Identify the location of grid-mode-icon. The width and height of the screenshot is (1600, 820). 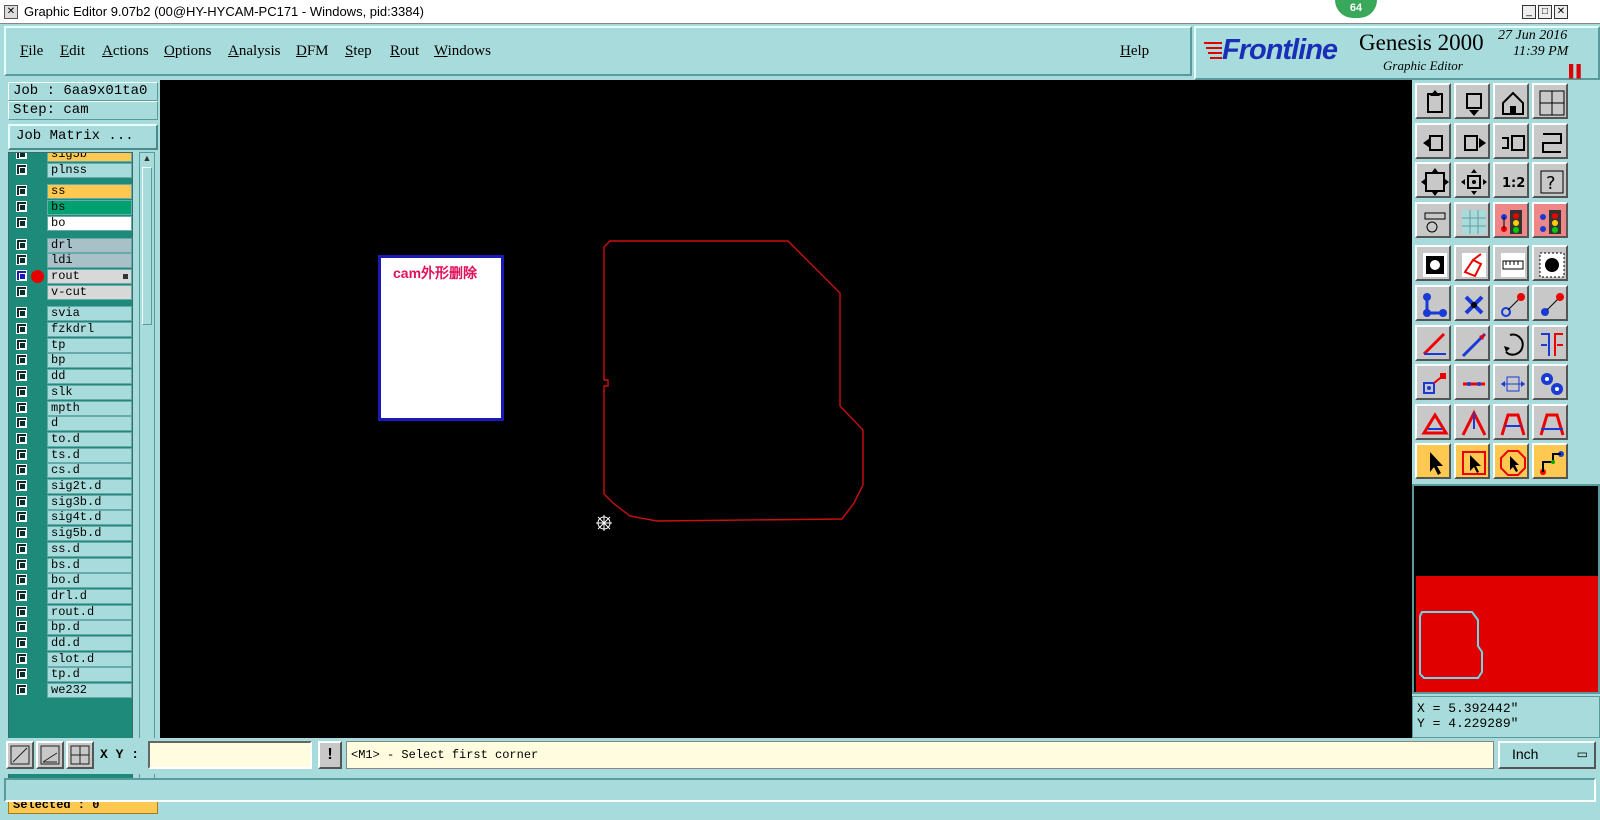
(80, 755).